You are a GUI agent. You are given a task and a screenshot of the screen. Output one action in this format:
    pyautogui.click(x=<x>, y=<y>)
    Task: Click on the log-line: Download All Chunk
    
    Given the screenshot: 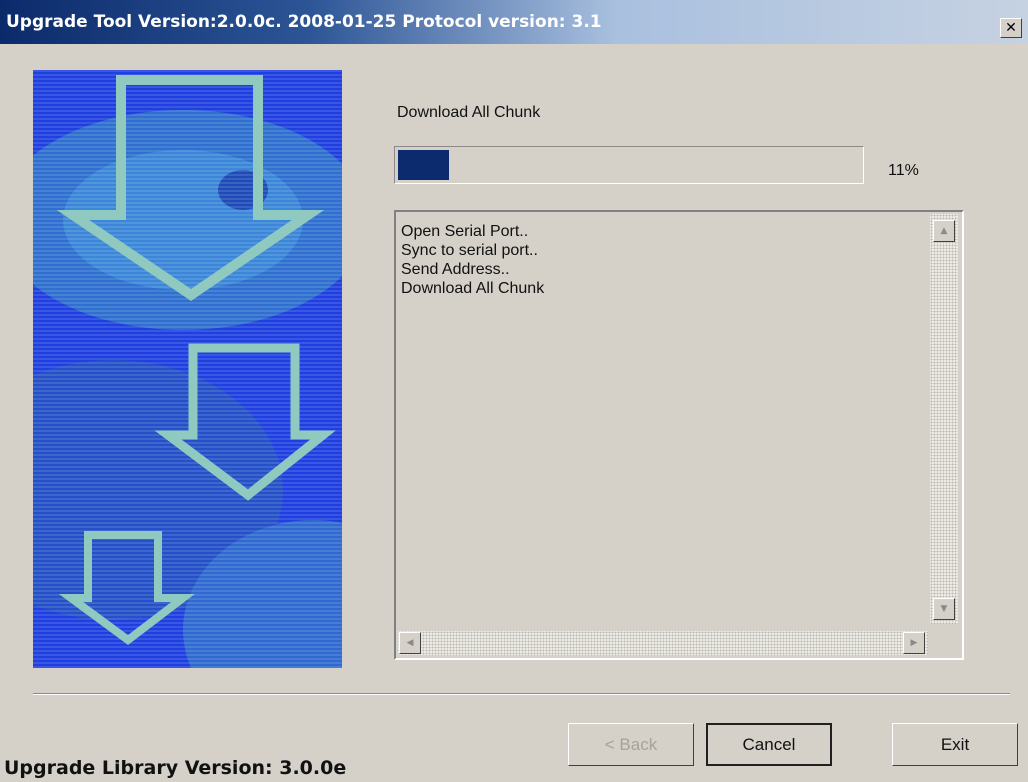 What is the action you would take?
    pyautogui.click(x=473, y=288)
    